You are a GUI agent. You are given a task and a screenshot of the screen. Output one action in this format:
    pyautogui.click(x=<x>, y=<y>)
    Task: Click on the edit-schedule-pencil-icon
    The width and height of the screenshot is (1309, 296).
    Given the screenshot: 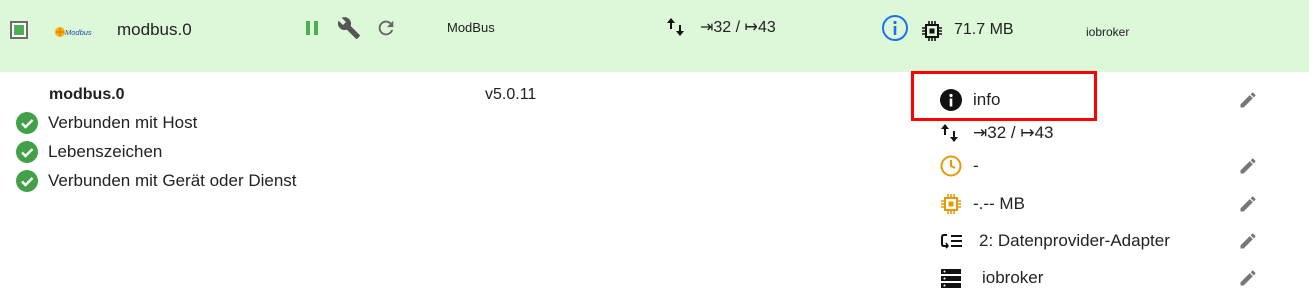 What is the action you would take?
    pyautogui.click(x=1248, y=166)
    